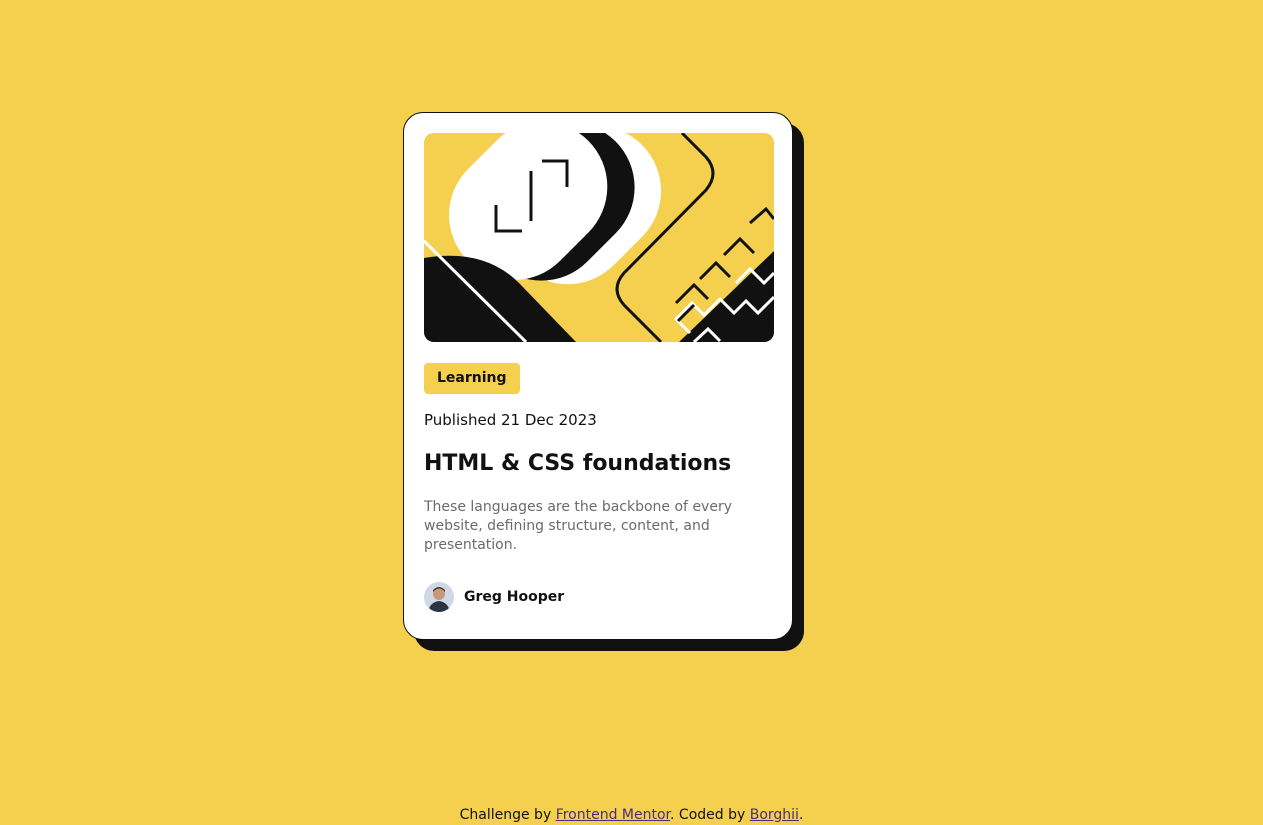 The image size is (1263, 825). What do you see at coordinates (507, 815) in the screenshot?
I see `footer-prefix: Challenge by` at bounding box center [507, 815].